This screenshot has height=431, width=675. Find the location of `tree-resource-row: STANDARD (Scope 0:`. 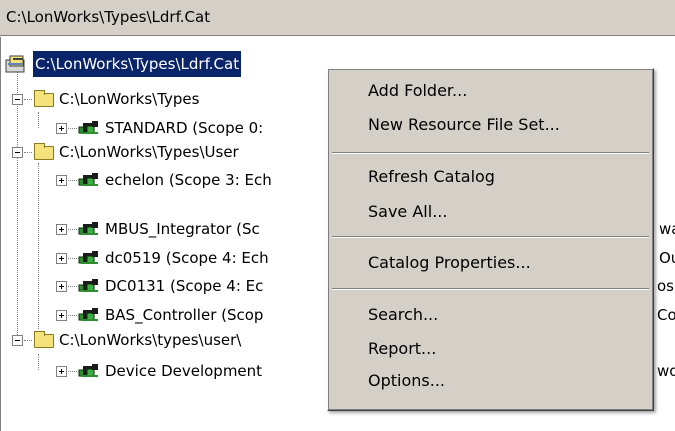

tree-resource-row: STANDARD (Scope 0: is located at coordinates (166, 128).